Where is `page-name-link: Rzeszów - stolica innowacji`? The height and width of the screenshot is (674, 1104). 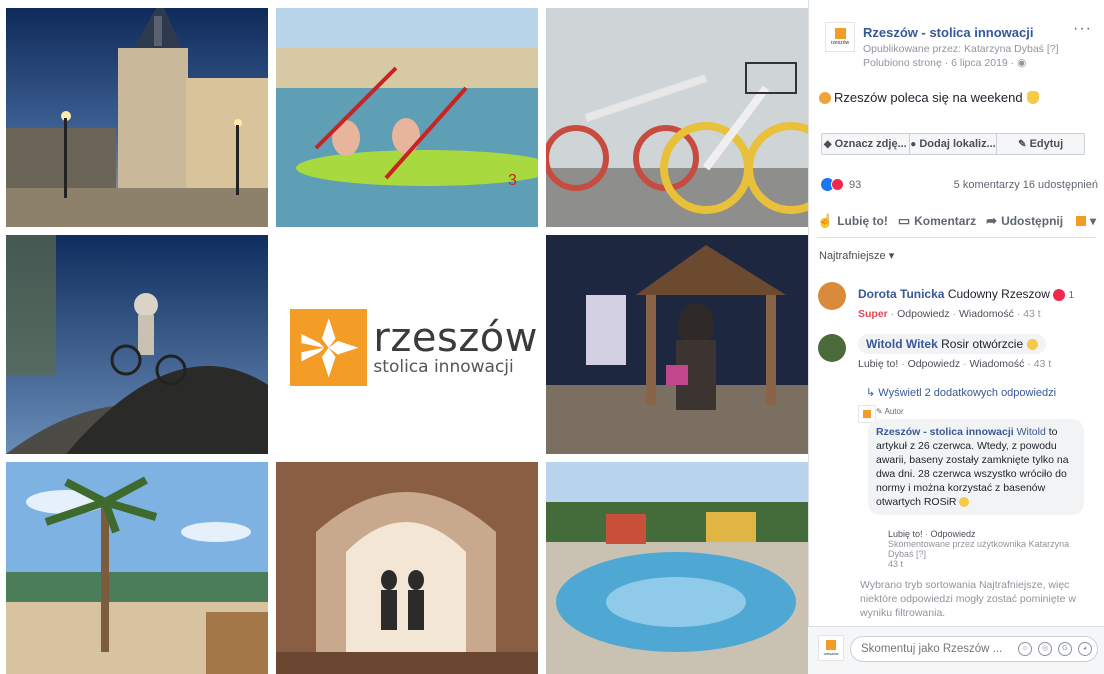
page-name-link: Rzeszów - stolica innowacji is located at coordinates (948, 32).